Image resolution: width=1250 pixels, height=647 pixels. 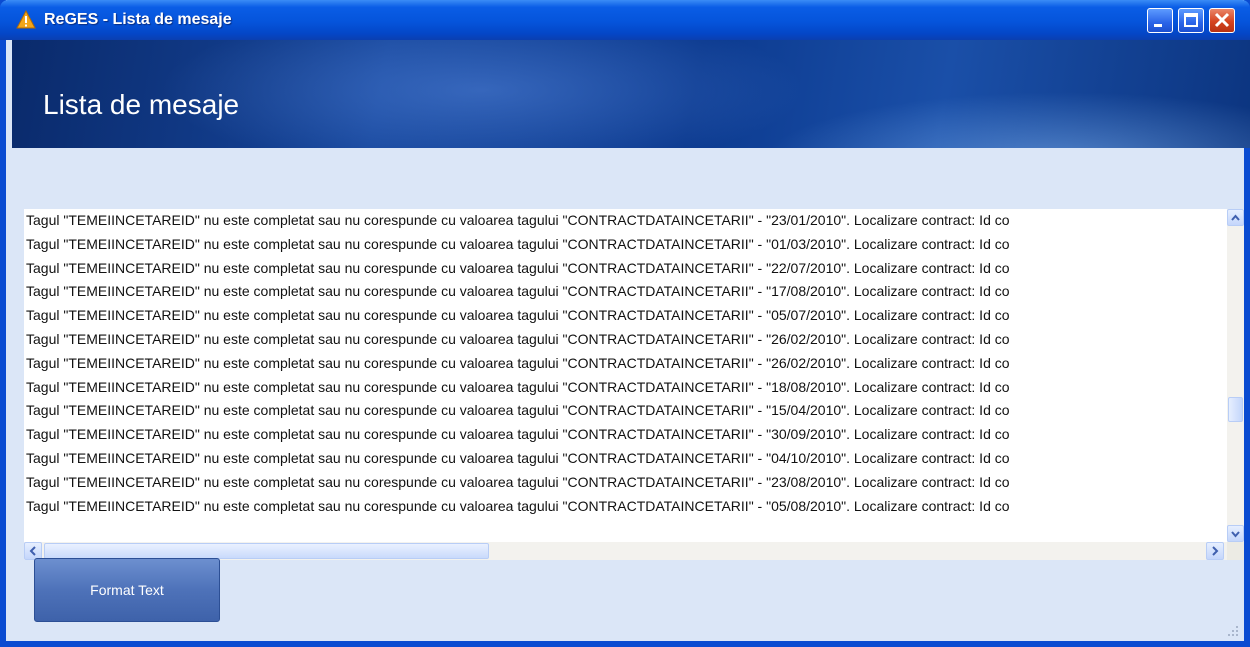 What do you see at coordinates (1235, 551) in the screenshot?
I see `scrollbar-corner` at bounding box center [1235, 551].